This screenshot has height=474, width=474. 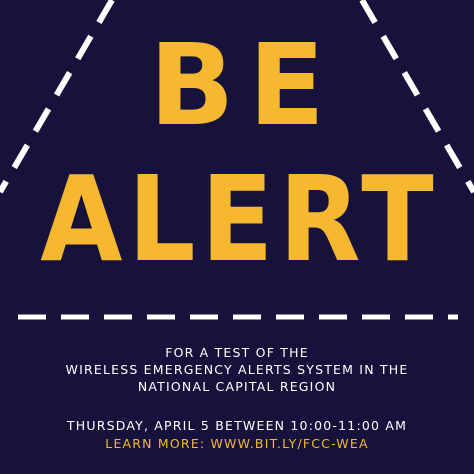 I want to click on info-line-3: NATIONAL CAPITAL REGION, so click(x=237, y=386).